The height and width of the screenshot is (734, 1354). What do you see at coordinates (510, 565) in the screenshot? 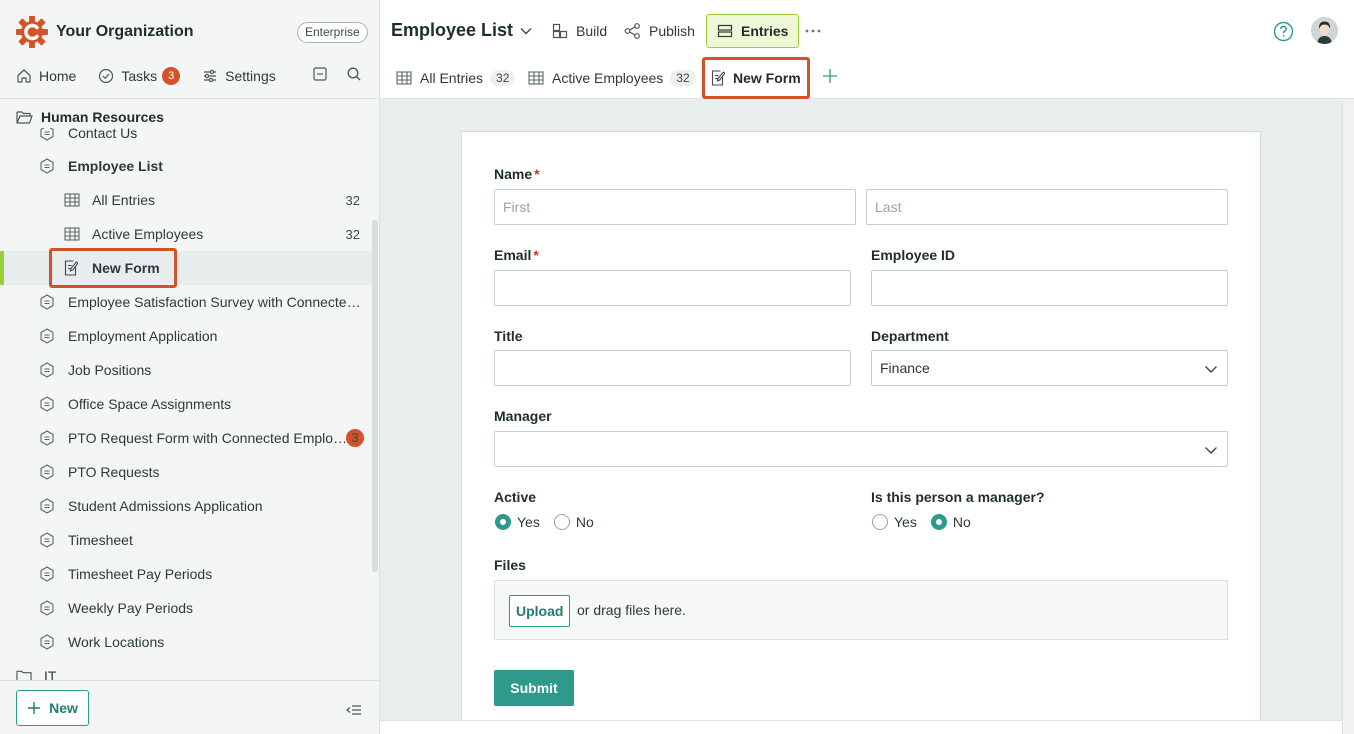
I see `files-label: Files` at bounding box center [510, 565].